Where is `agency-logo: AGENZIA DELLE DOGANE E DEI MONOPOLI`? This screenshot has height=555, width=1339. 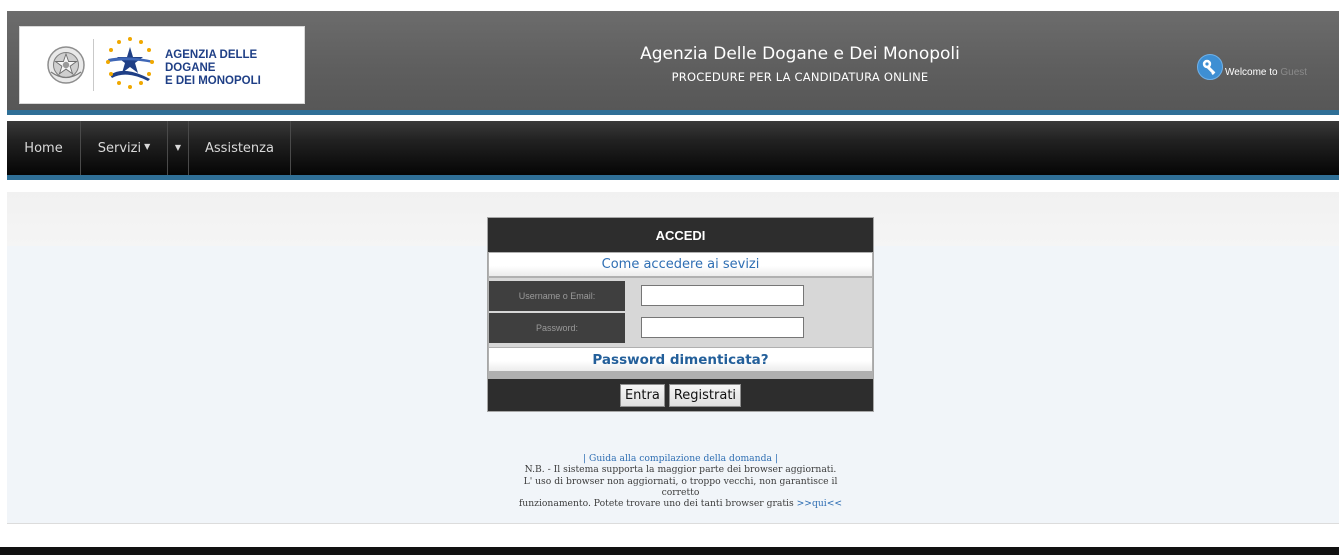
agency-logo: AGENZIA DELLE DOGANE E DEI MONOPOLI is located at coordinates (162, 65).